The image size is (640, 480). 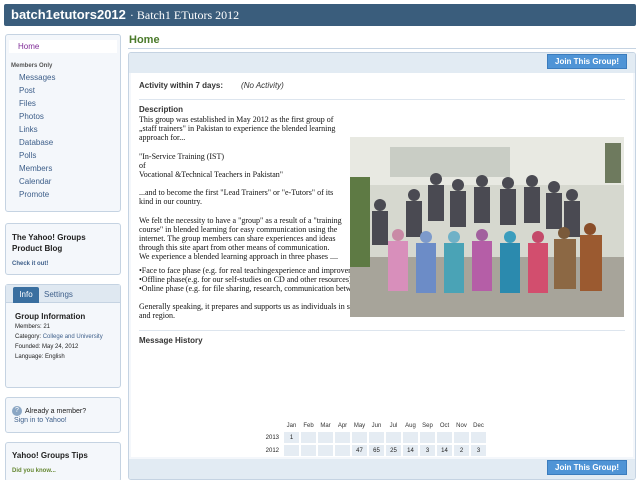 What do you see at coordinates (63, 264) in the screenshot?
I see `blog-check-link: Check it out!` at bounding box center [63, 264].